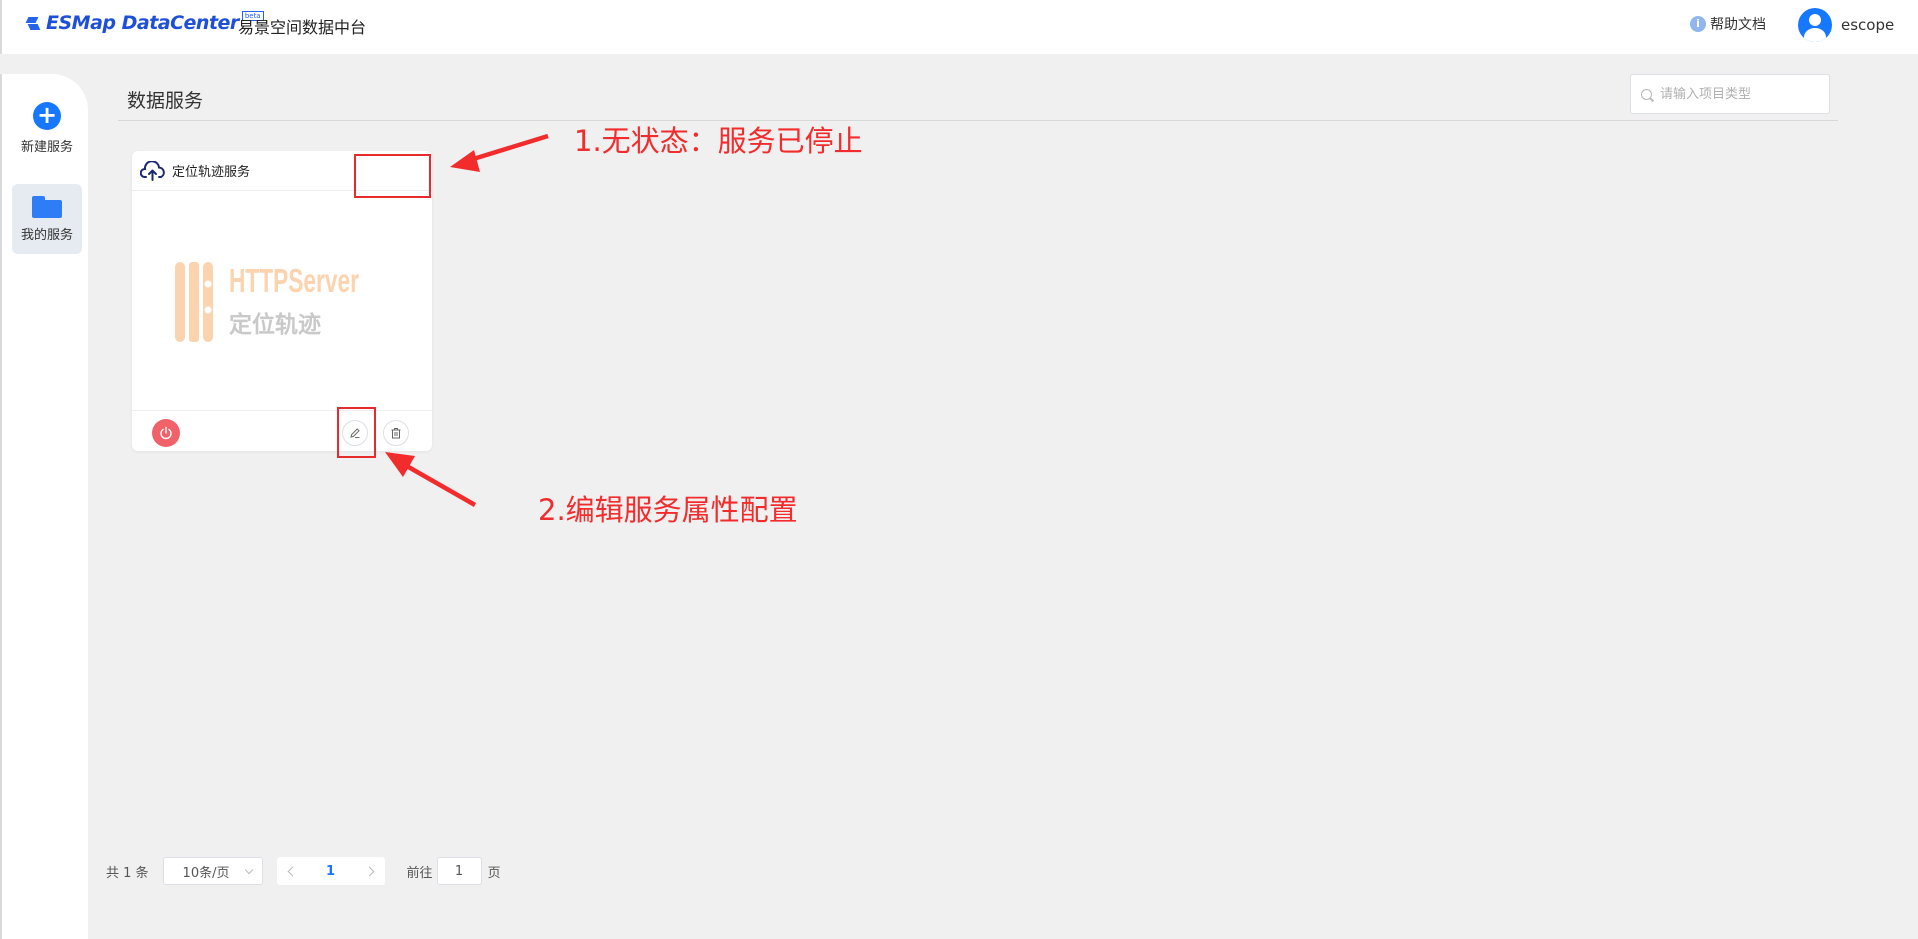 This screenshot has width=1918, height=939. What do you see at coordinates (467, 320) in the screenshot?
I see `annotation-arrows` at bounding box center [467, 320].